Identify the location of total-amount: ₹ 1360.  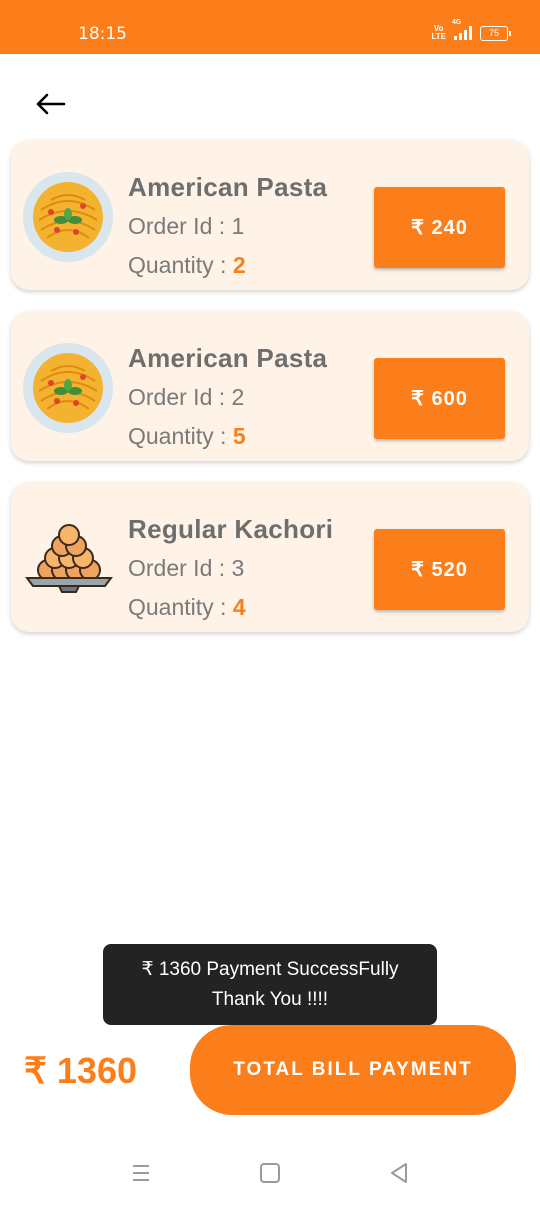
(80, 1070).